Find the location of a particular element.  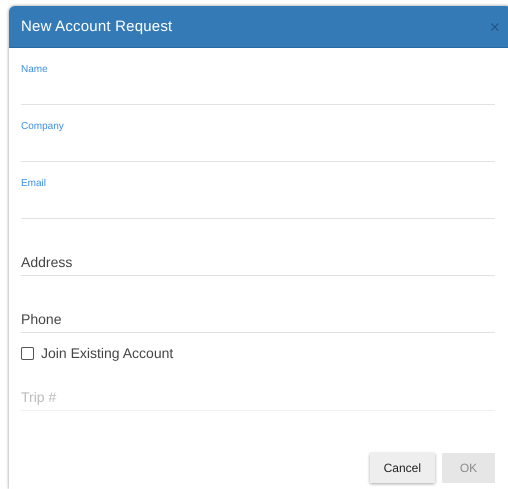

checkbox is located at coordinates (27, 353).